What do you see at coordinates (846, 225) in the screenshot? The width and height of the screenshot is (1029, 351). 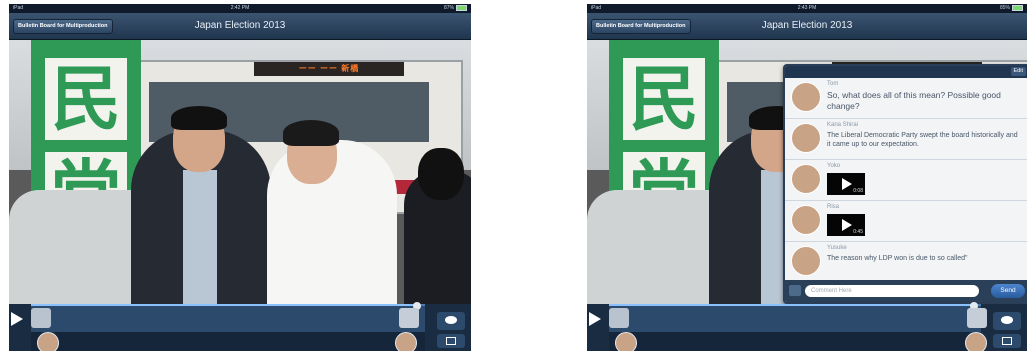 I see `video-play-icon: 0:45` at bounding box center [846, 225].